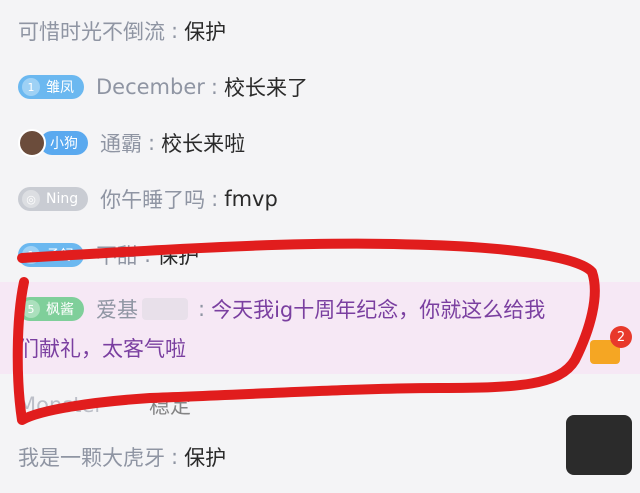 The image size is (640, 493). I want to click on badge-label: 雏凤, so click(60, 88).